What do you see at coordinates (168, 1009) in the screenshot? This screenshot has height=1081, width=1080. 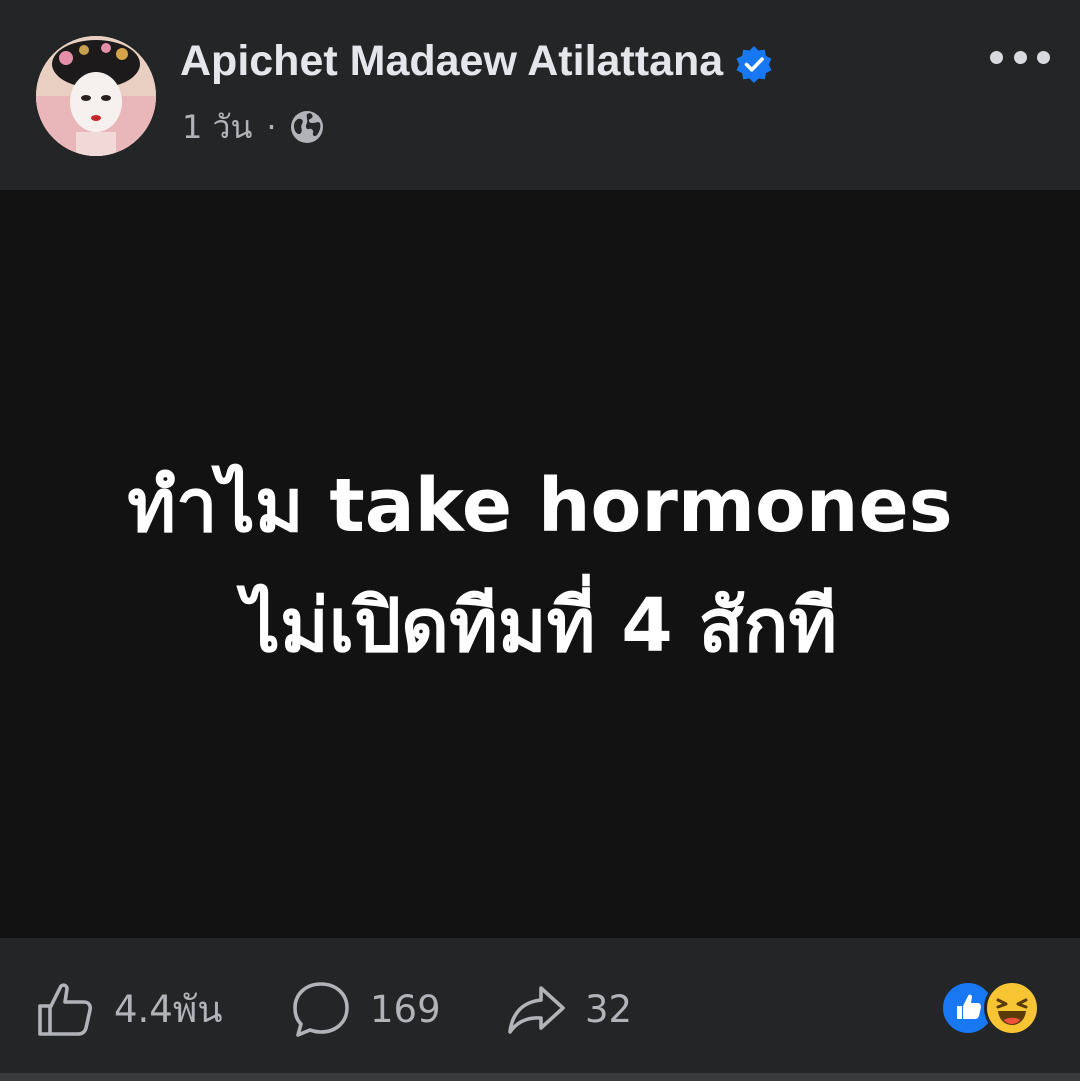 I see `like-count: 4.4พัน` at bounding box center [168, 1009].